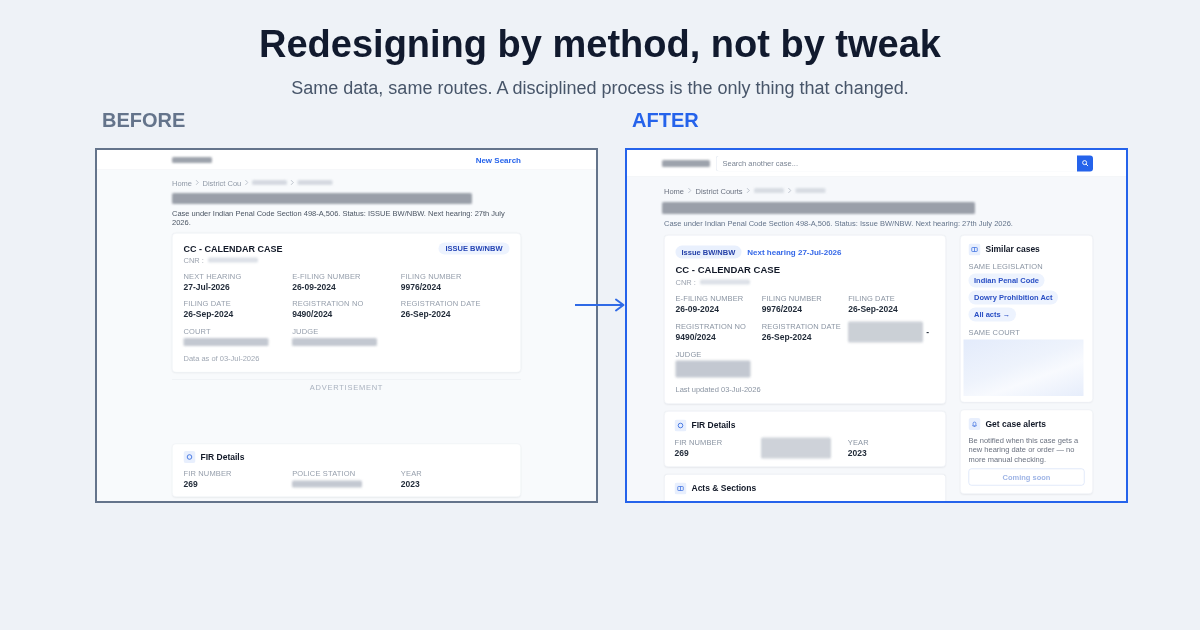 Image resolution: width=1200 pixels, height=630 pixels. I want to click on next-hearing-text: Next hearing 27-Jul-2026, so click(794, 252).